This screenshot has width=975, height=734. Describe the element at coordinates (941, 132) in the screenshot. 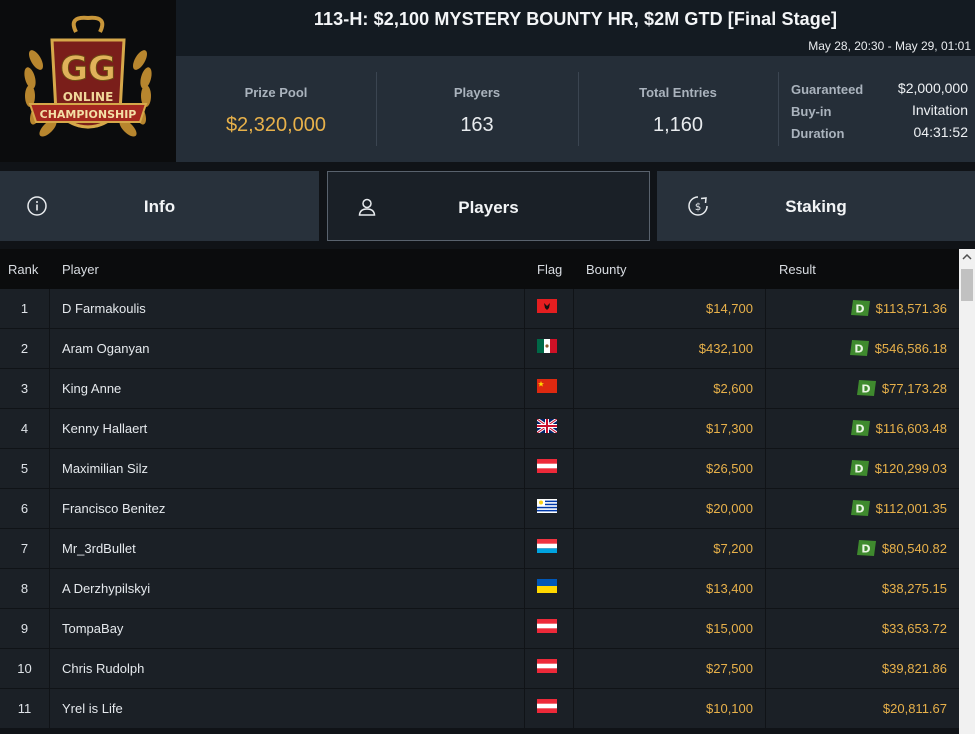

I see `duration-value: 04:31:52` at that location.